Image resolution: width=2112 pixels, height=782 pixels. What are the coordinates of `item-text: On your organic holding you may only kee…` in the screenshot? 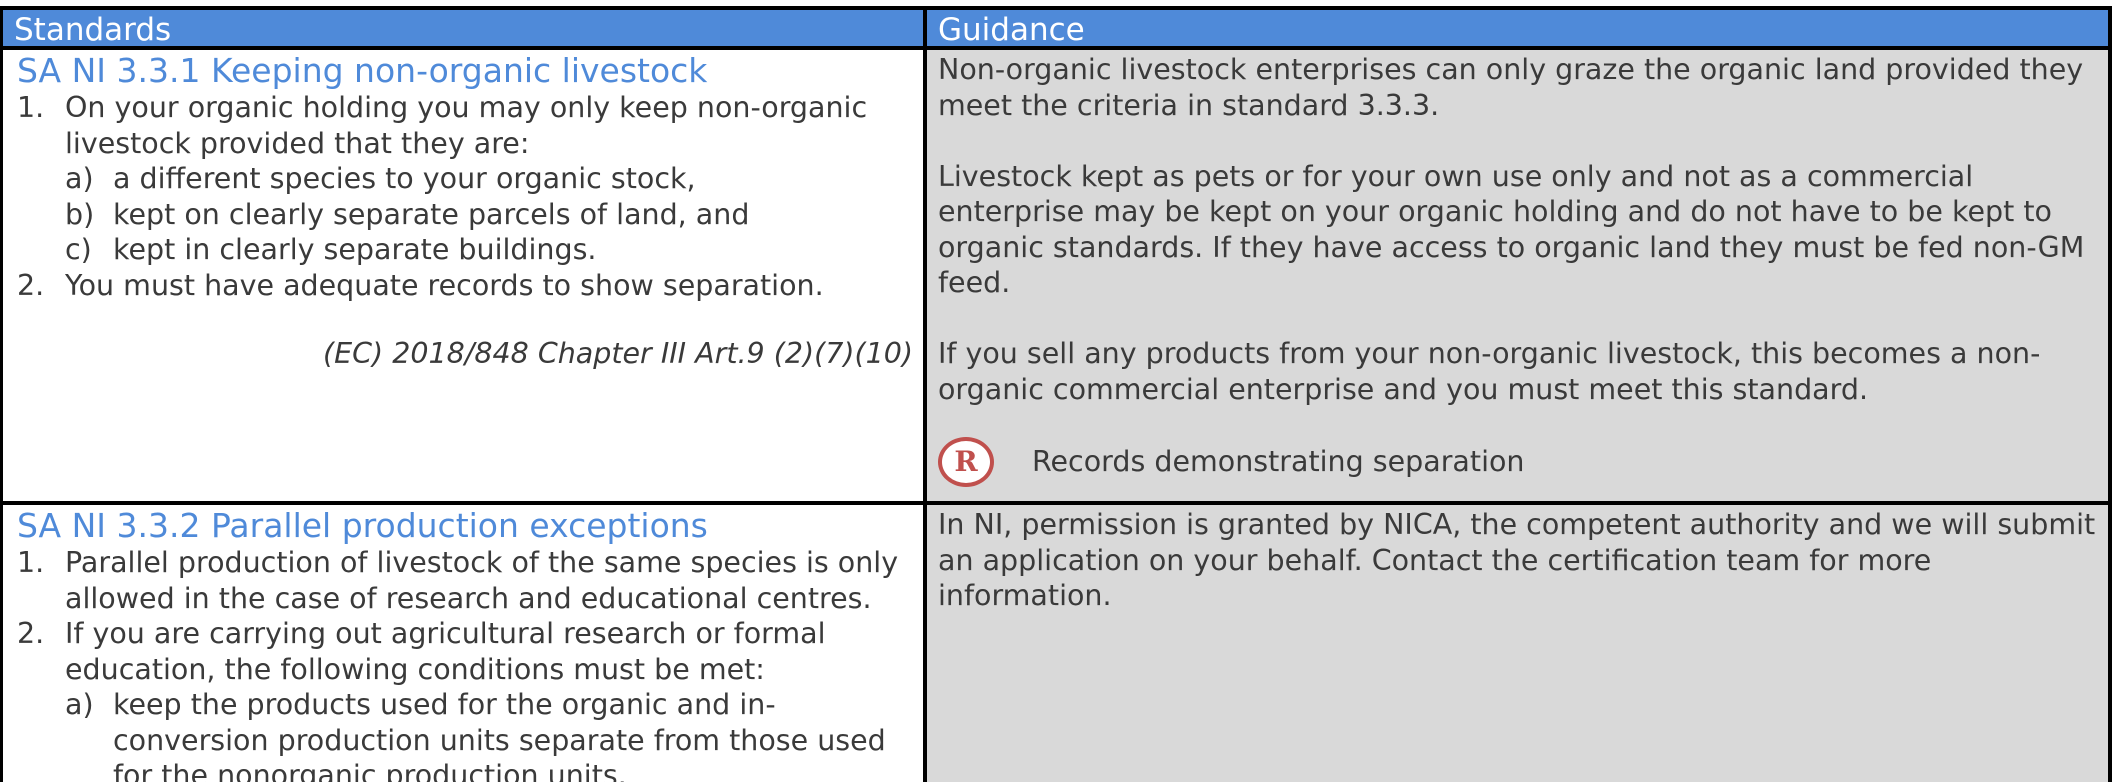 It's located at (466, 125).